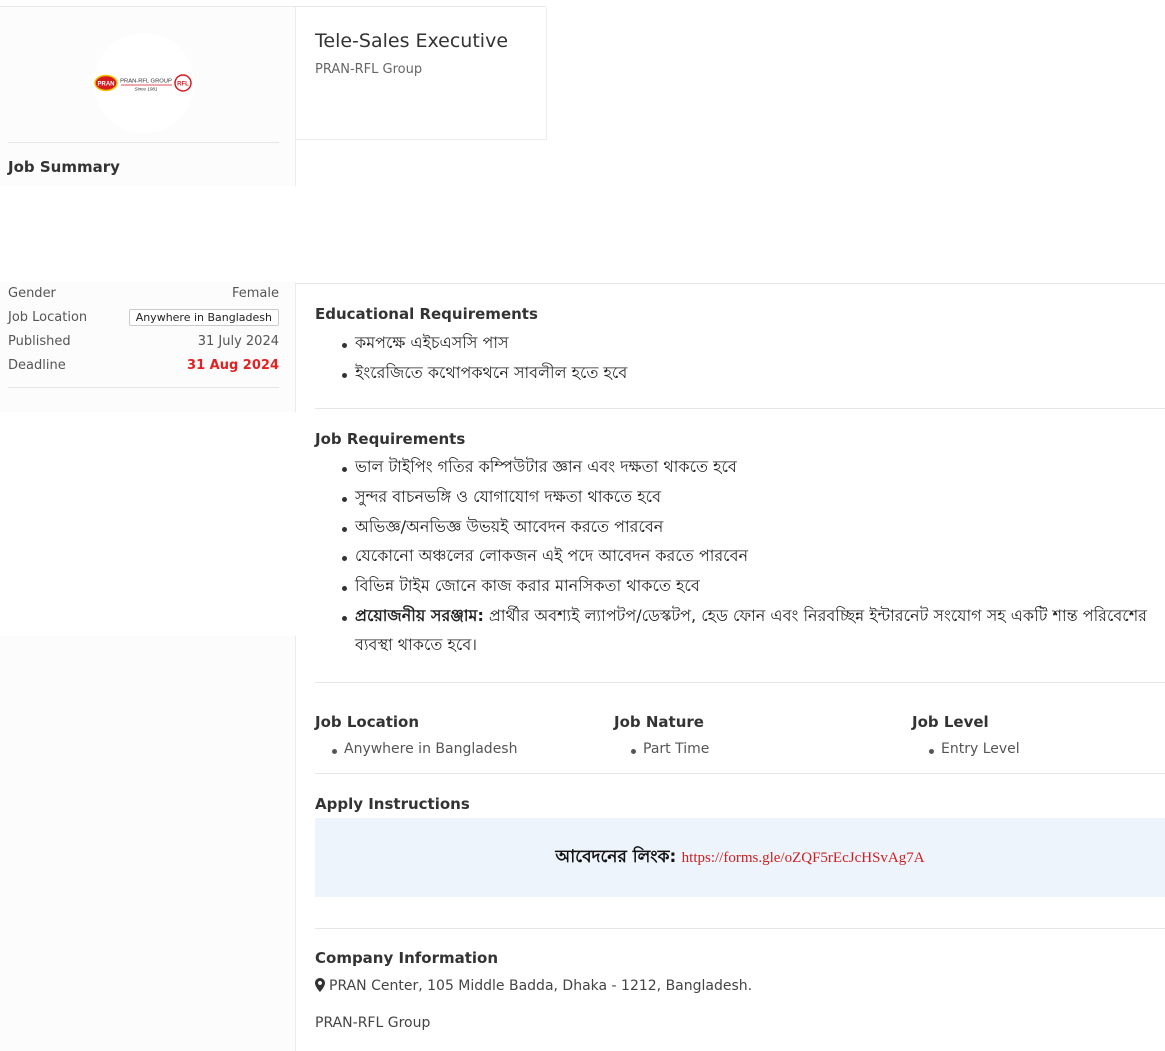 The image size is (1165, 1051). Describe the element at coordinates (39, 341) in the screenshot. I see `summary-label: Published` at that location.